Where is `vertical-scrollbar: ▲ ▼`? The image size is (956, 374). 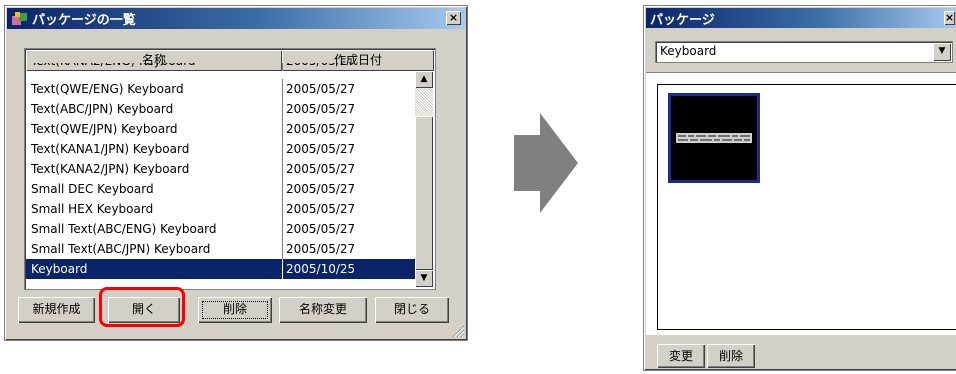
vertical-scrollbar: ▲ ▼ is located at coordinates (424, 179).